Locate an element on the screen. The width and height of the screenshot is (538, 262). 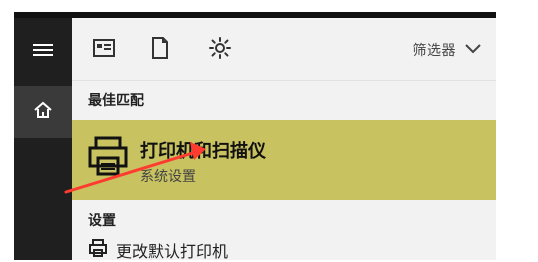
settings-result-label: 更改默认打印机 is located at coordinates (172, 251).